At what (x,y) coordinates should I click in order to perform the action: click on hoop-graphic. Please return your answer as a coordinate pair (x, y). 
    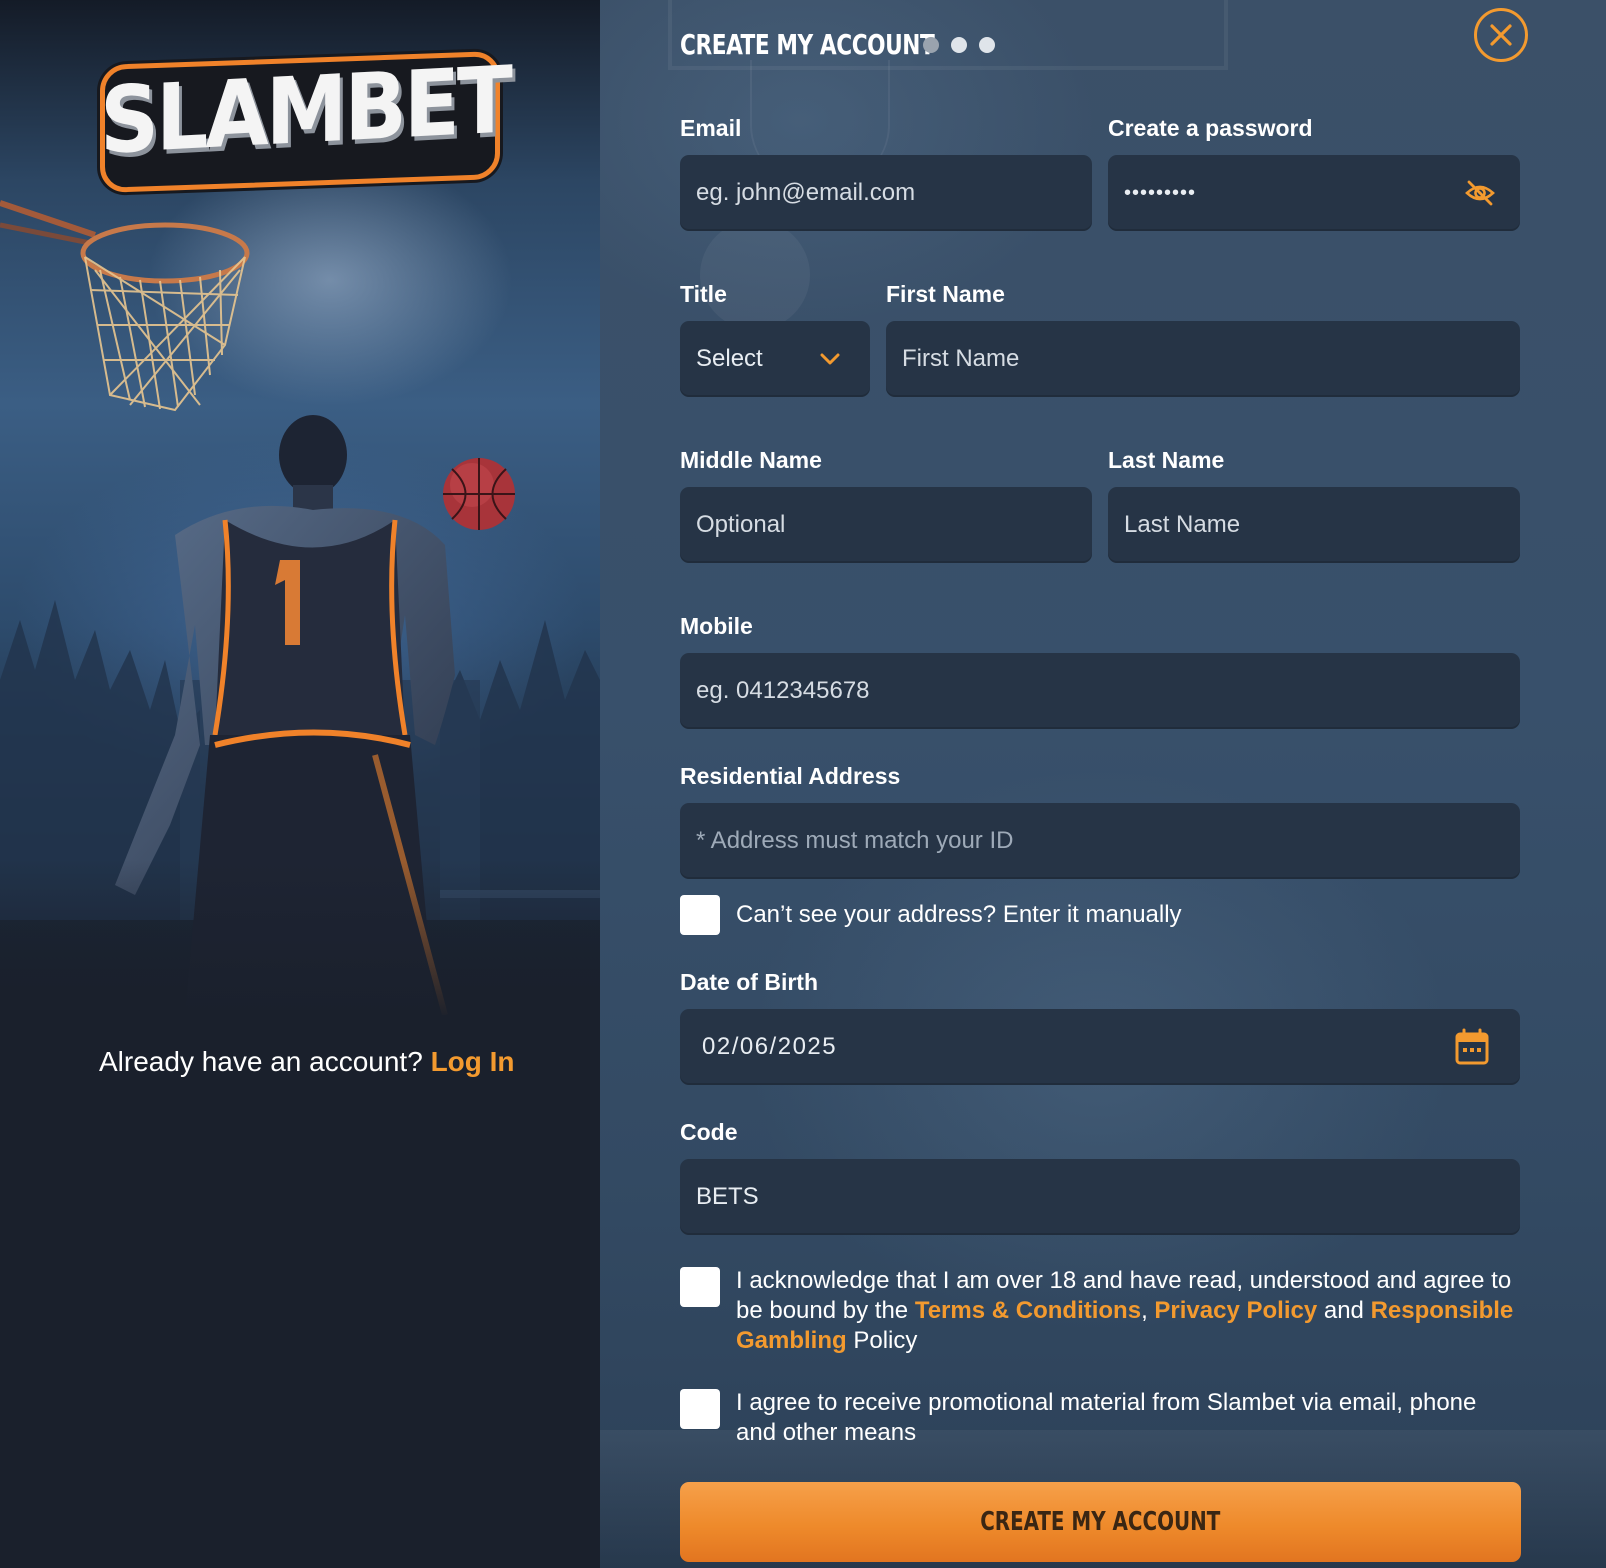
    Looking at the image, I should click on (125, 306).